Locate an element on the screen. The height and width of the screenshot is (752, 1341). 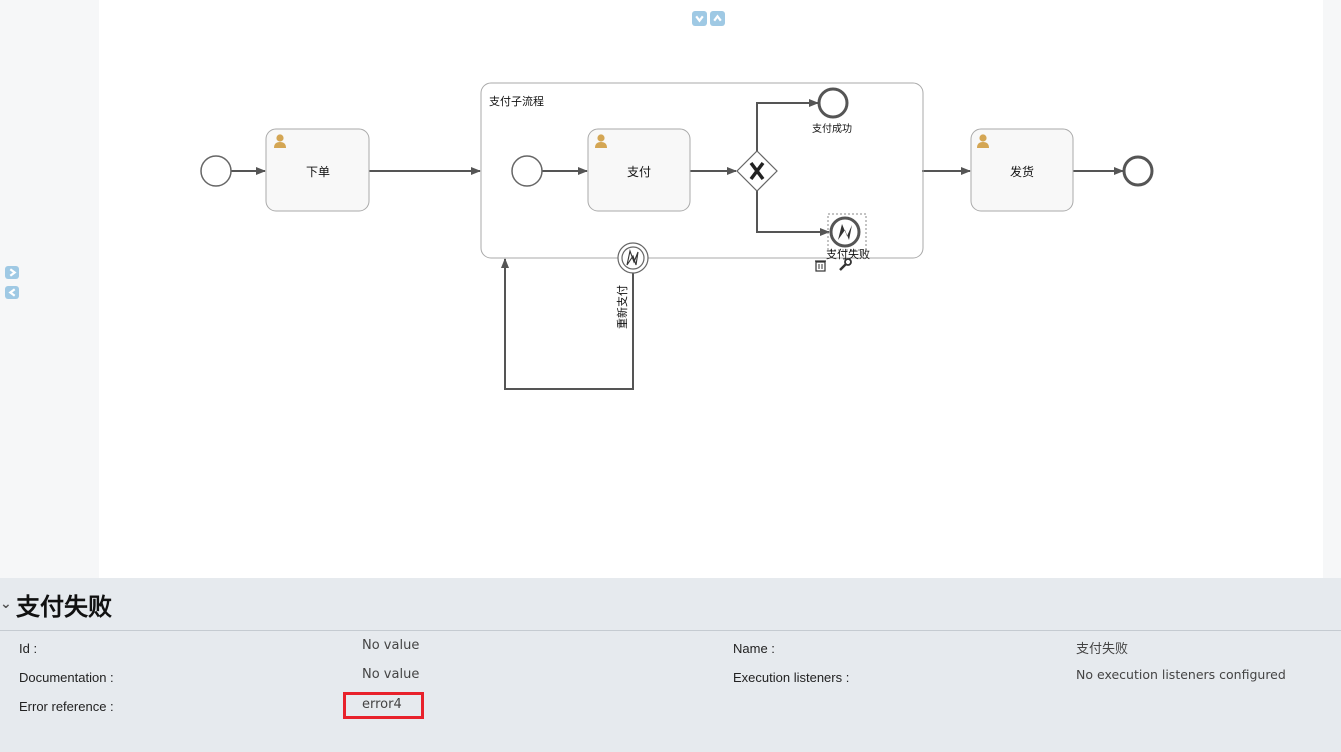
properties-title: ⌄ 支付失败 is located at coordinates (56, 604).